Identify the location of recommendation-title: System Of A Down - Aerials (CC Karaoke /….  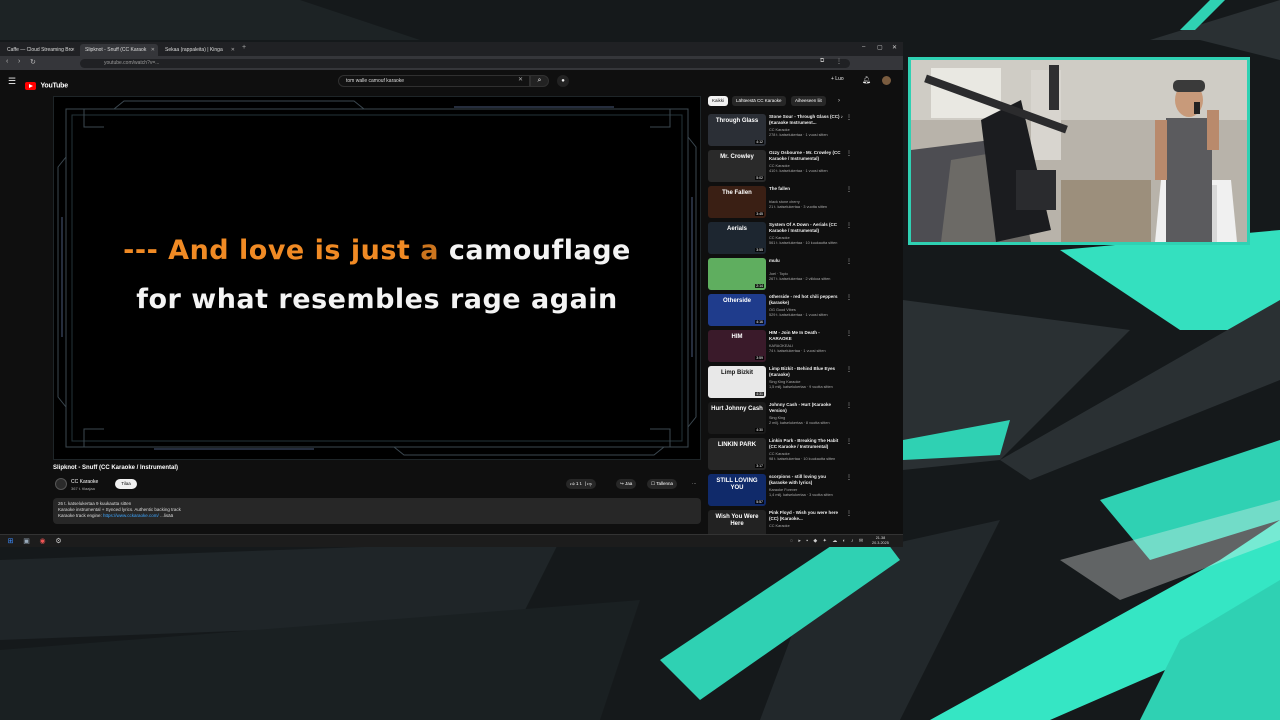
(806, 227).